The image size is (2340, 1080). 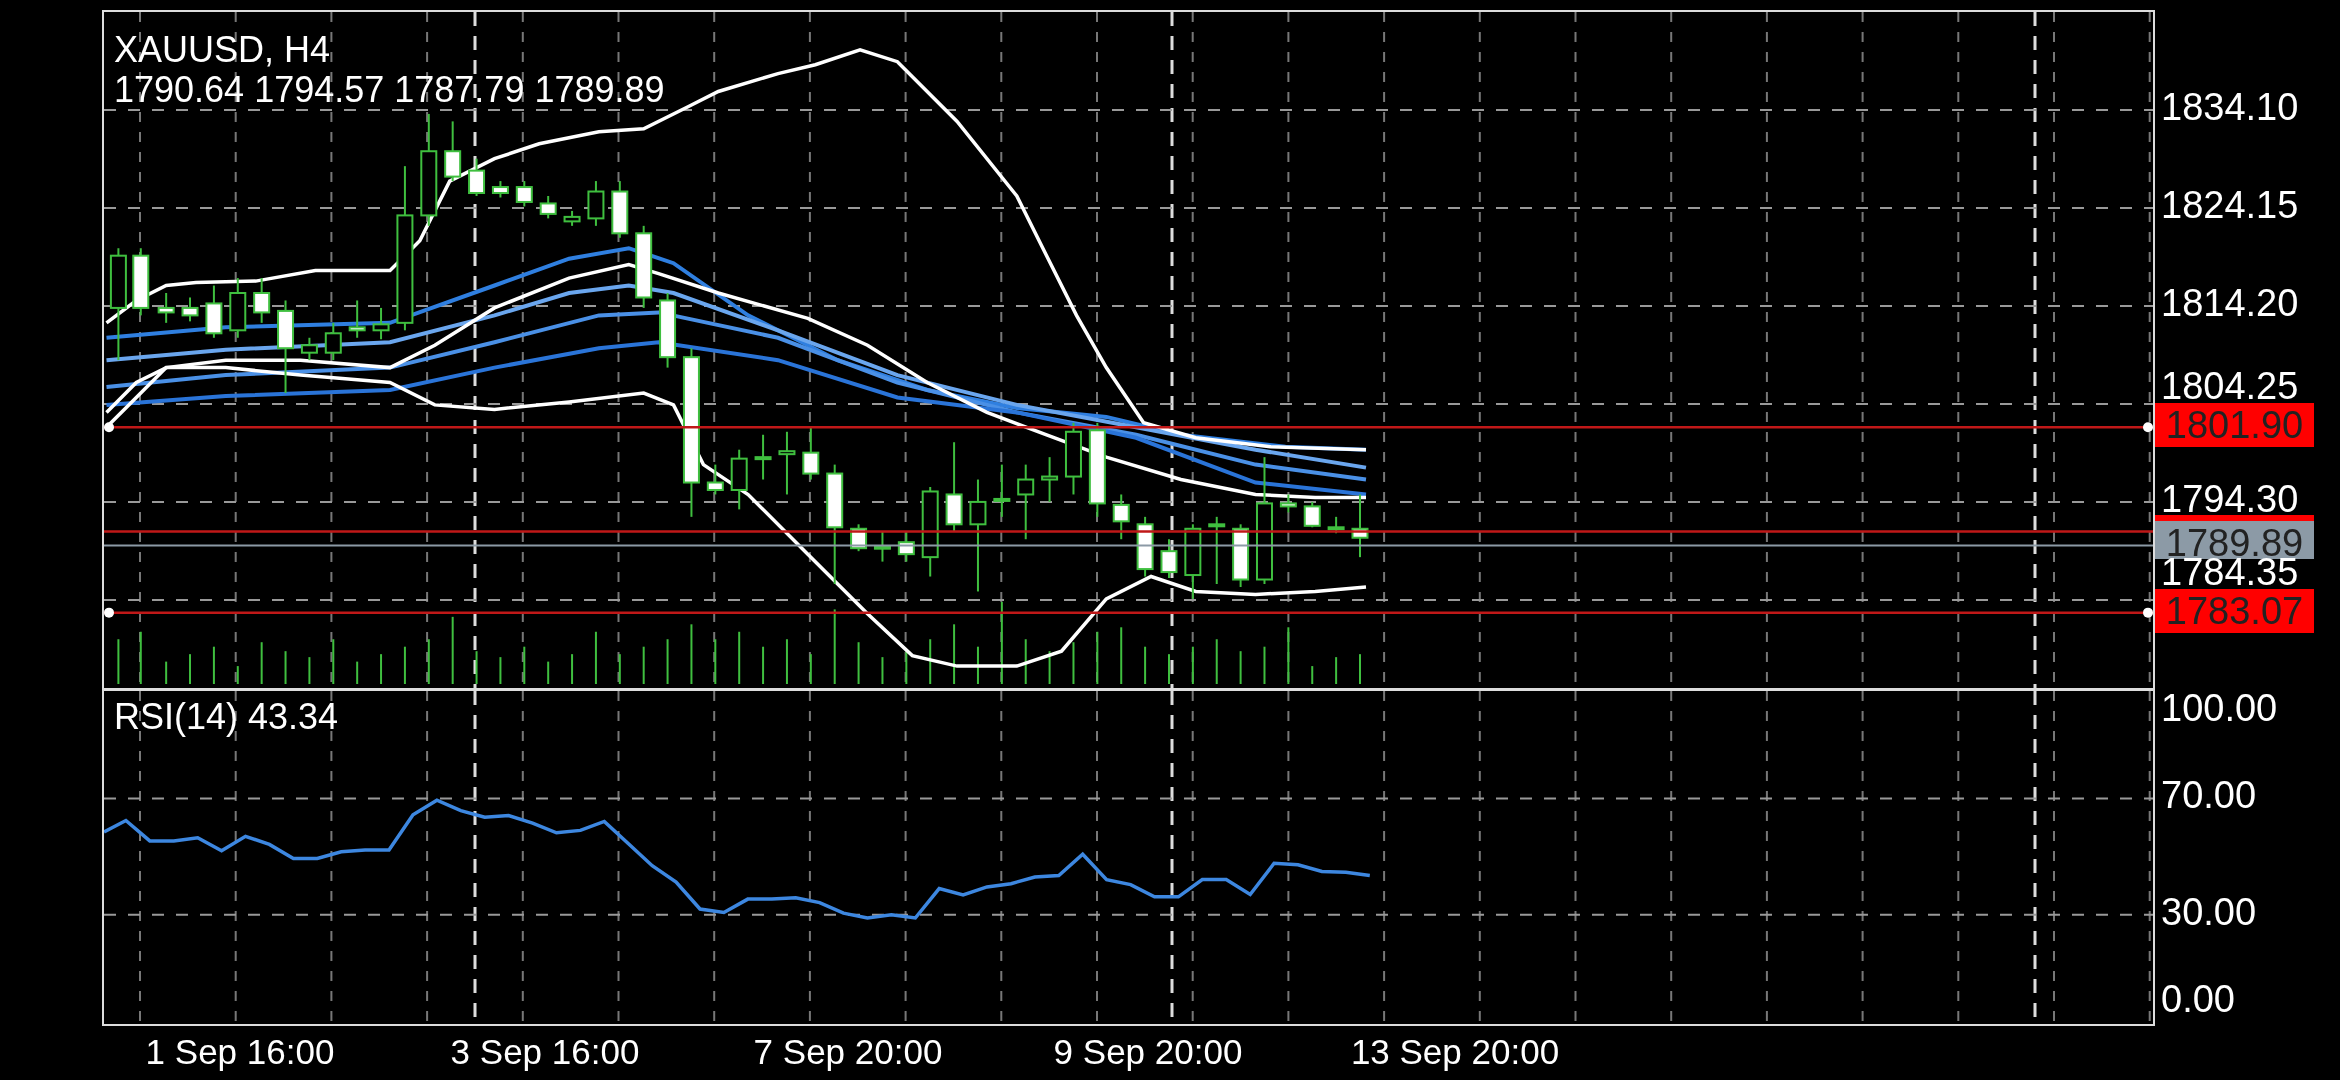 What do you see at coordinates (2209, 795) in the screenshot?
I see `rsi-axis-label: 70.00` at bounding box center [2209, 795].